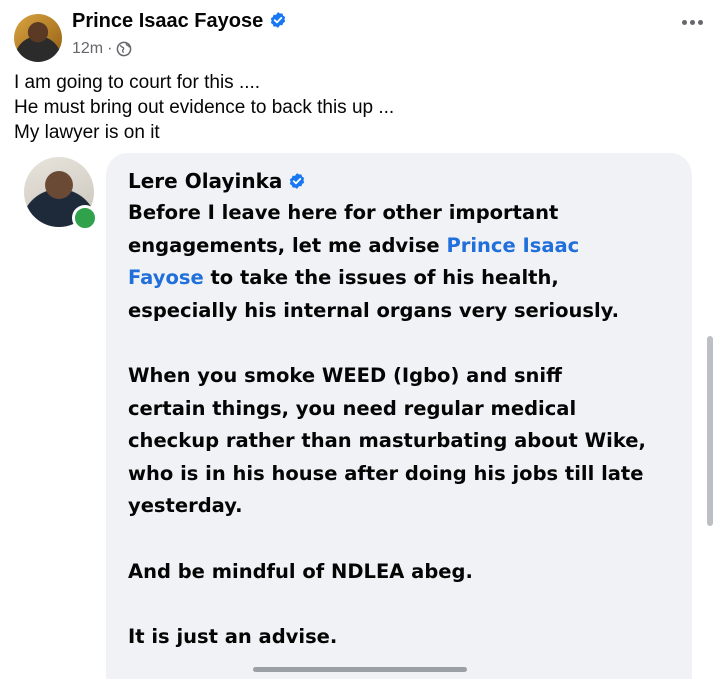 The image size is (720, 679). Describe the element at coordinates (300, 571) in the screenshot. I see `comment-line: And be mindful of NDLEA abeg.` at that location.